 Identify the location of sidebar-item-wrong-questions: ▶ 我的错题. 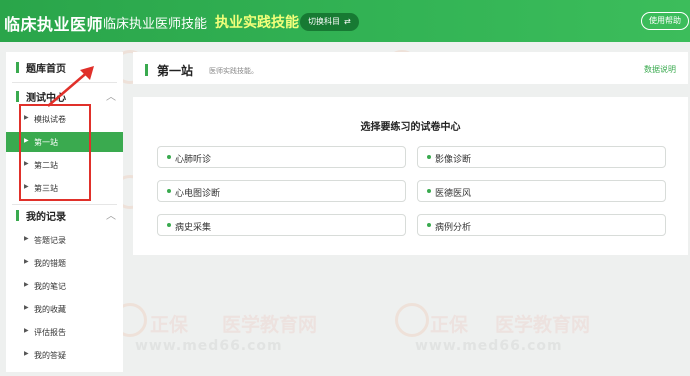
(64, 263).